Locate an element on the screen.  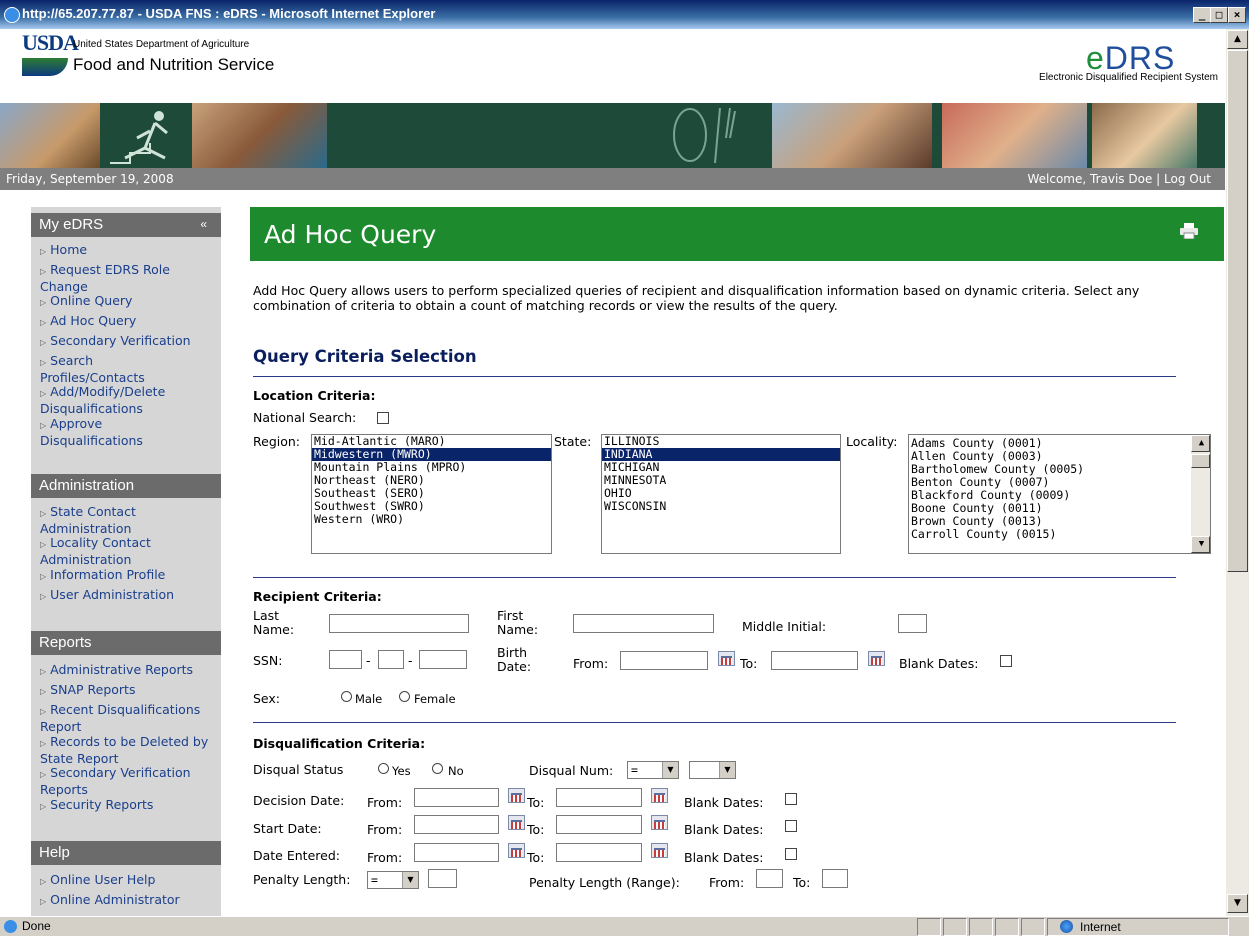
start-to-input is located at coordinates (599, 824).